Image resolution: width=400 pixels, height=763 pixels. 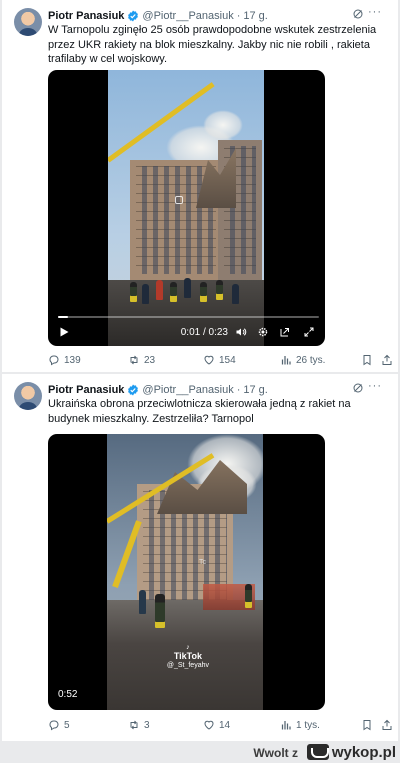 I want to click on tiktok-brand: TikTok, so click(x=188, y=656).